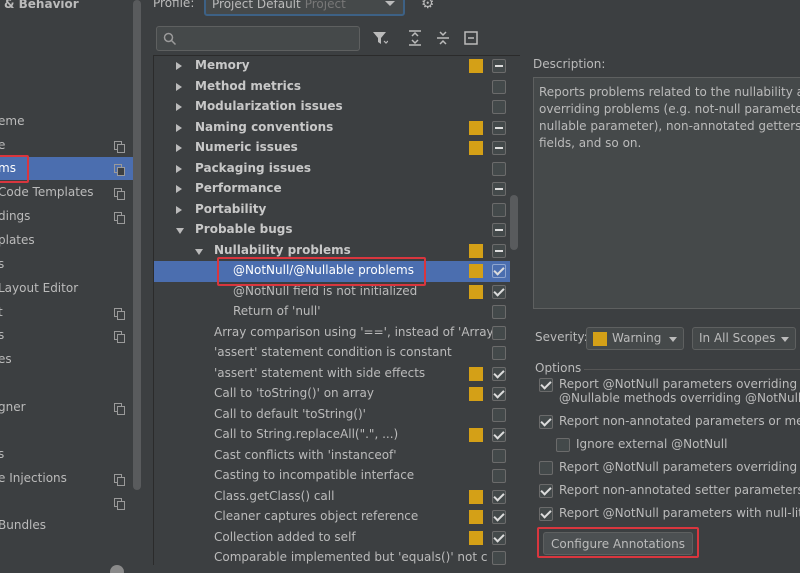 This screenshot has width=800, height=573. What do you see at coordinates (66, 478) in the screenshot?
I see `sidebar-item: e Injections` at bounding box center [66, 478].